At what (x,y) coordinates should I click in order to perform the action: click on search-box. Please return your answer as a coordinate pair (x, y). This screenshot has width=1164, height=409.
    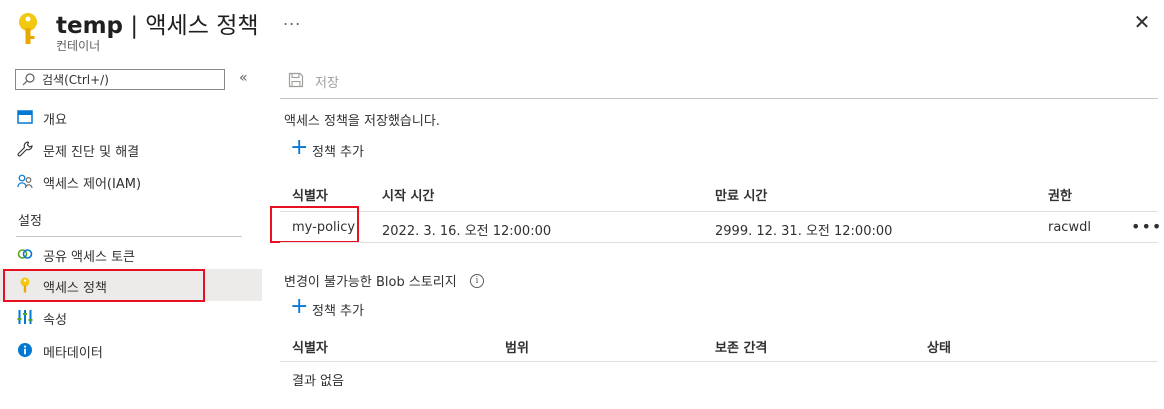
    Looking at the image, I should click on (120, 79).